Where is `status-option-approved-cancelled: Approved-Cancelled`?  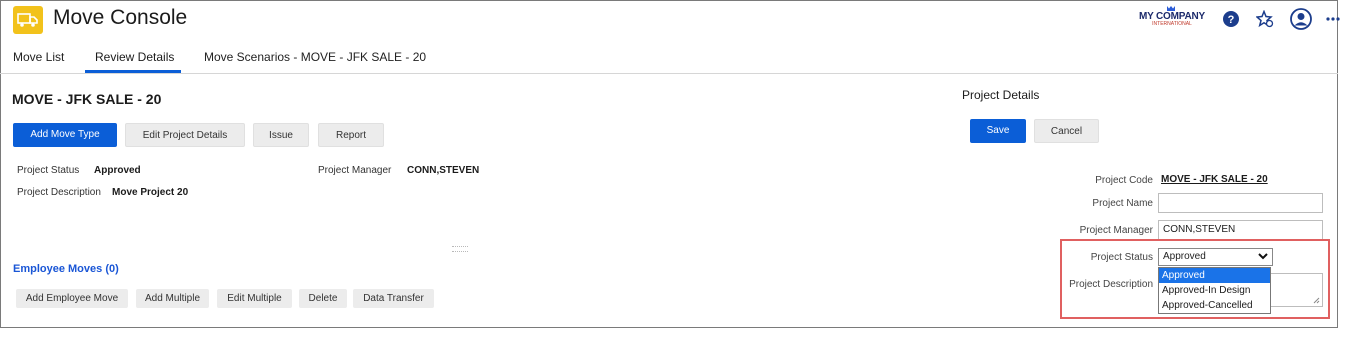 status-option-approved-cancelled: Approved-Cancelled is located at coordinates (1214, 305).